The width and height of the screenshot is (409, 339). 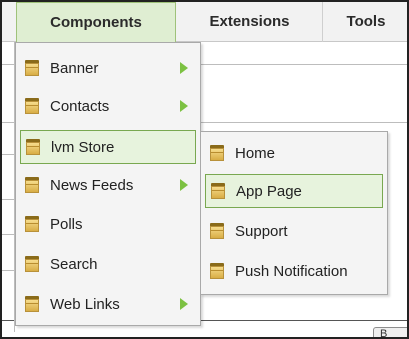 I want to click on menu-extensions: Extensions, so click(x=250, y=22).